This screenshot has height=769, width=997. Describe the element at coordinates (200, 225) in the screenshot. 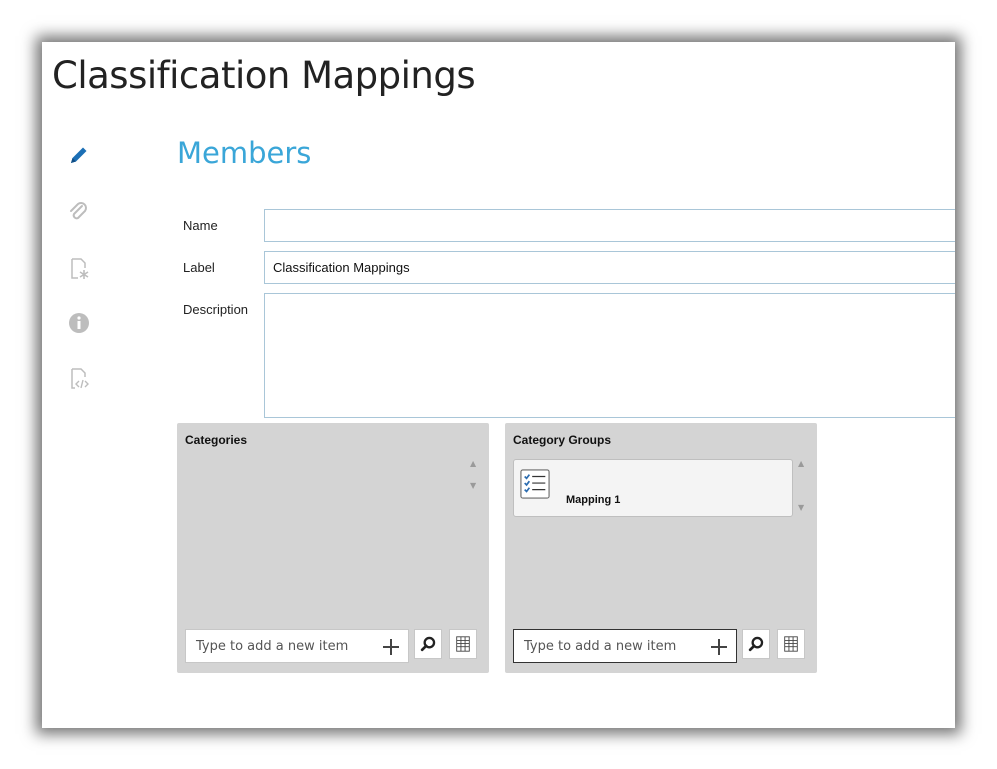

I see `name-label: Name` at that location.